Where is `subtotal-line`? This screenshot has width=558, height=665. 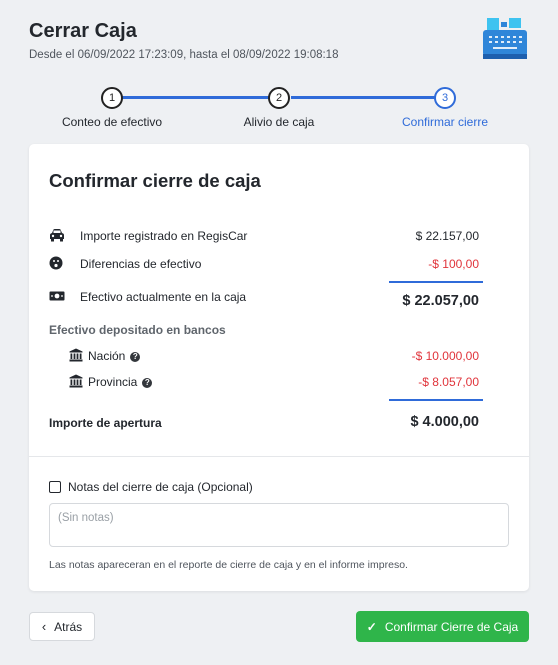
subtotal-line is located at coordinates (436, 282).